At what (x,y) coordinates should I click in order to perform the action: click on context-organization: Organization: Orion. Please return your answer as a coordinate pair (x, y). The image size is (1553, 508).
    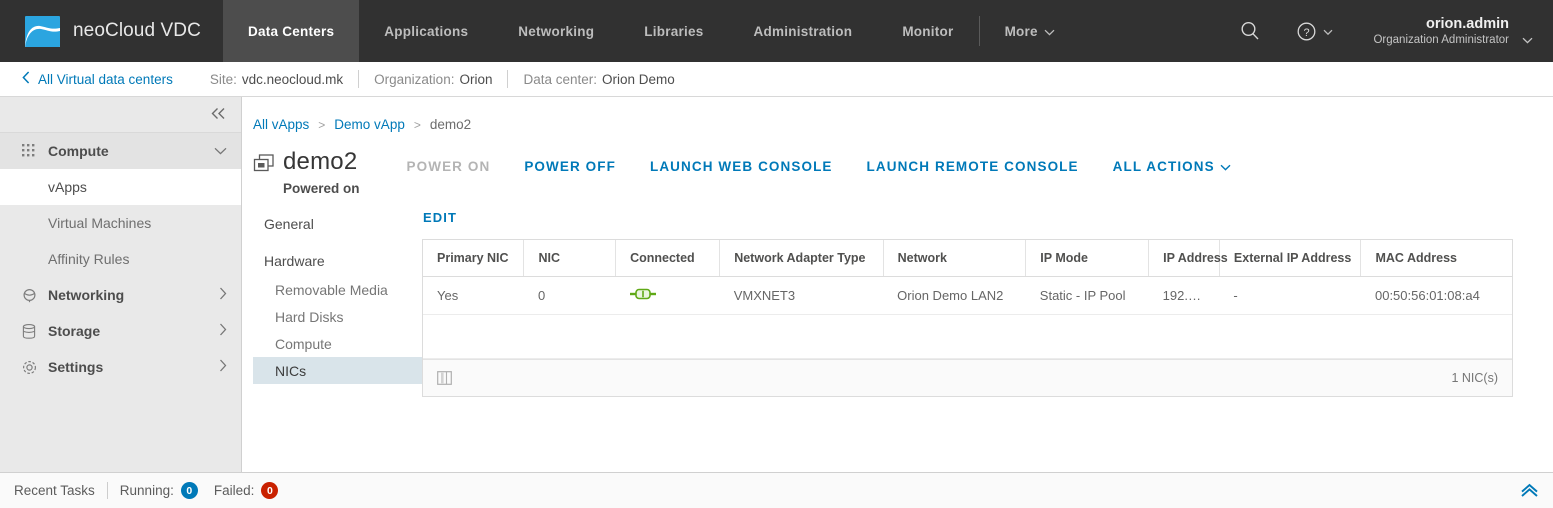
    Looking at the image, I should click on (433, 79).